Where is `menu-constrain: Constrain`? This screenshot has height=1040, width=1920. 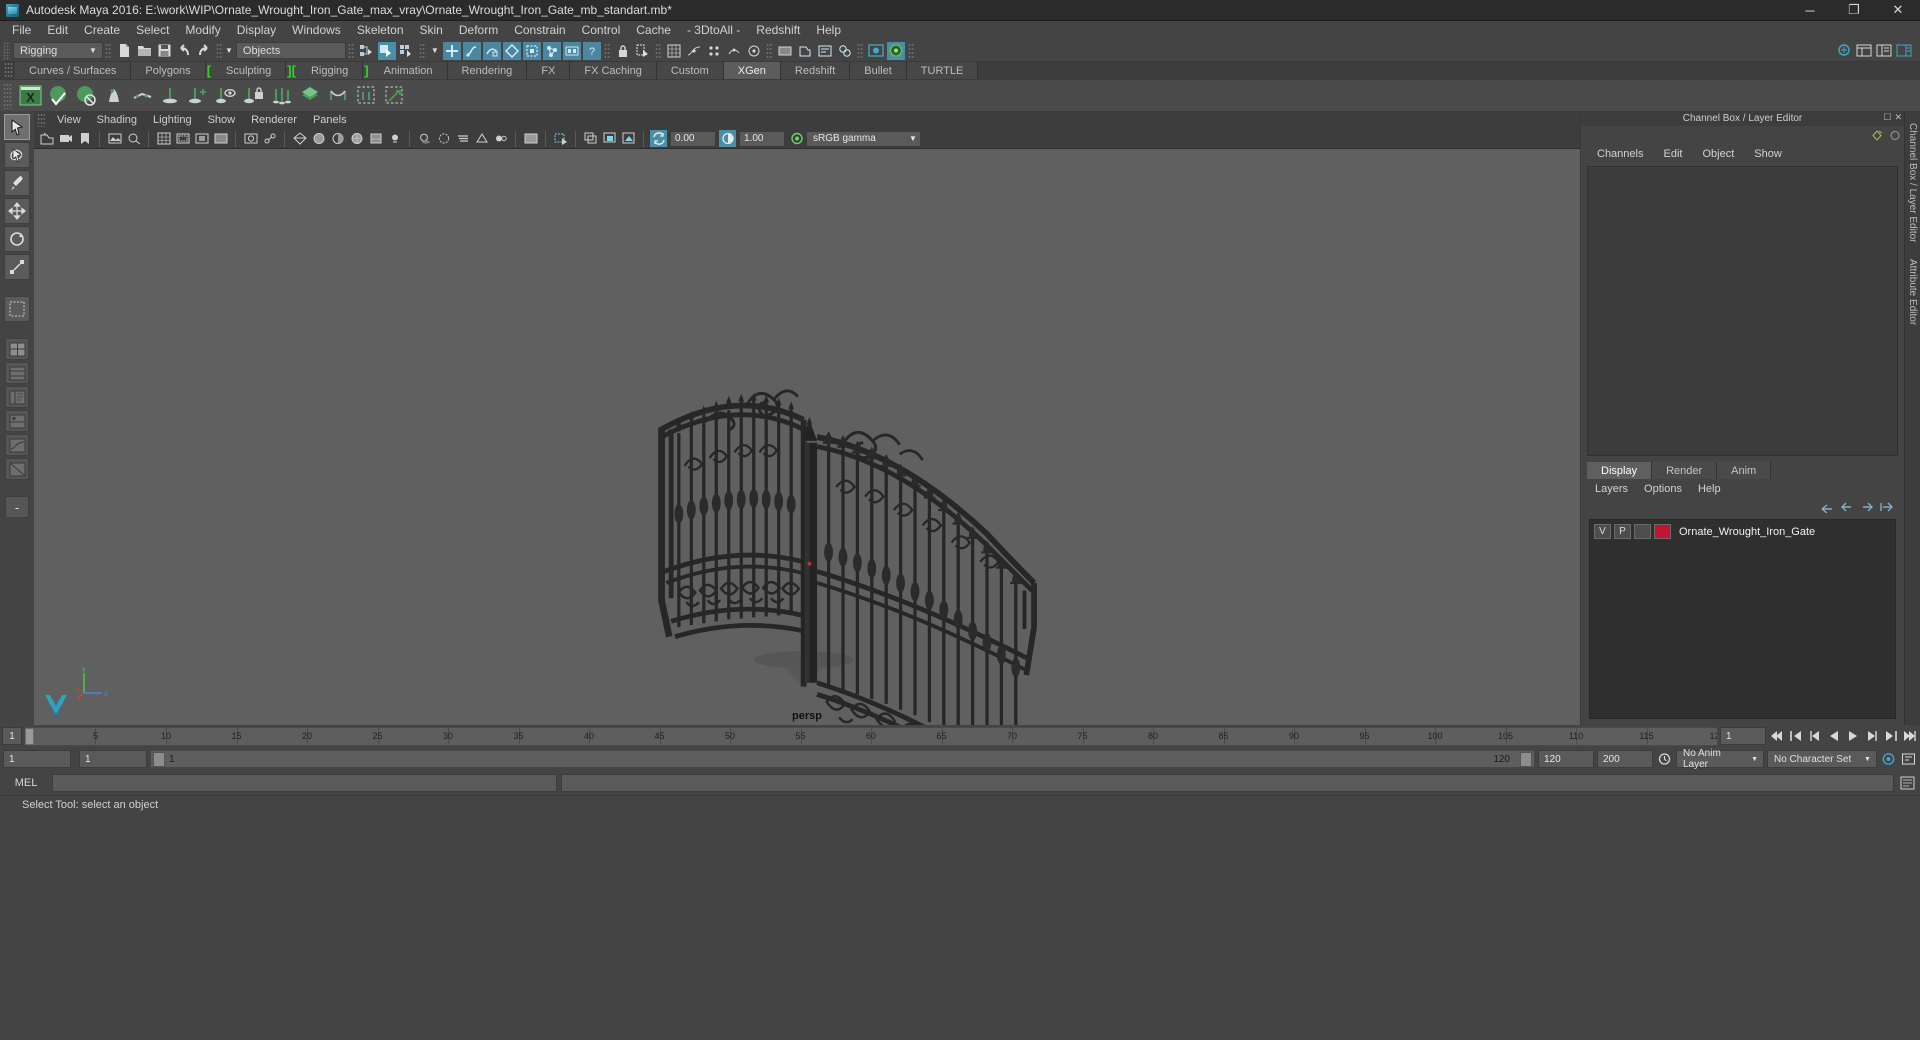 menu-constrain: Constrain is located at coordinates (539, 30).